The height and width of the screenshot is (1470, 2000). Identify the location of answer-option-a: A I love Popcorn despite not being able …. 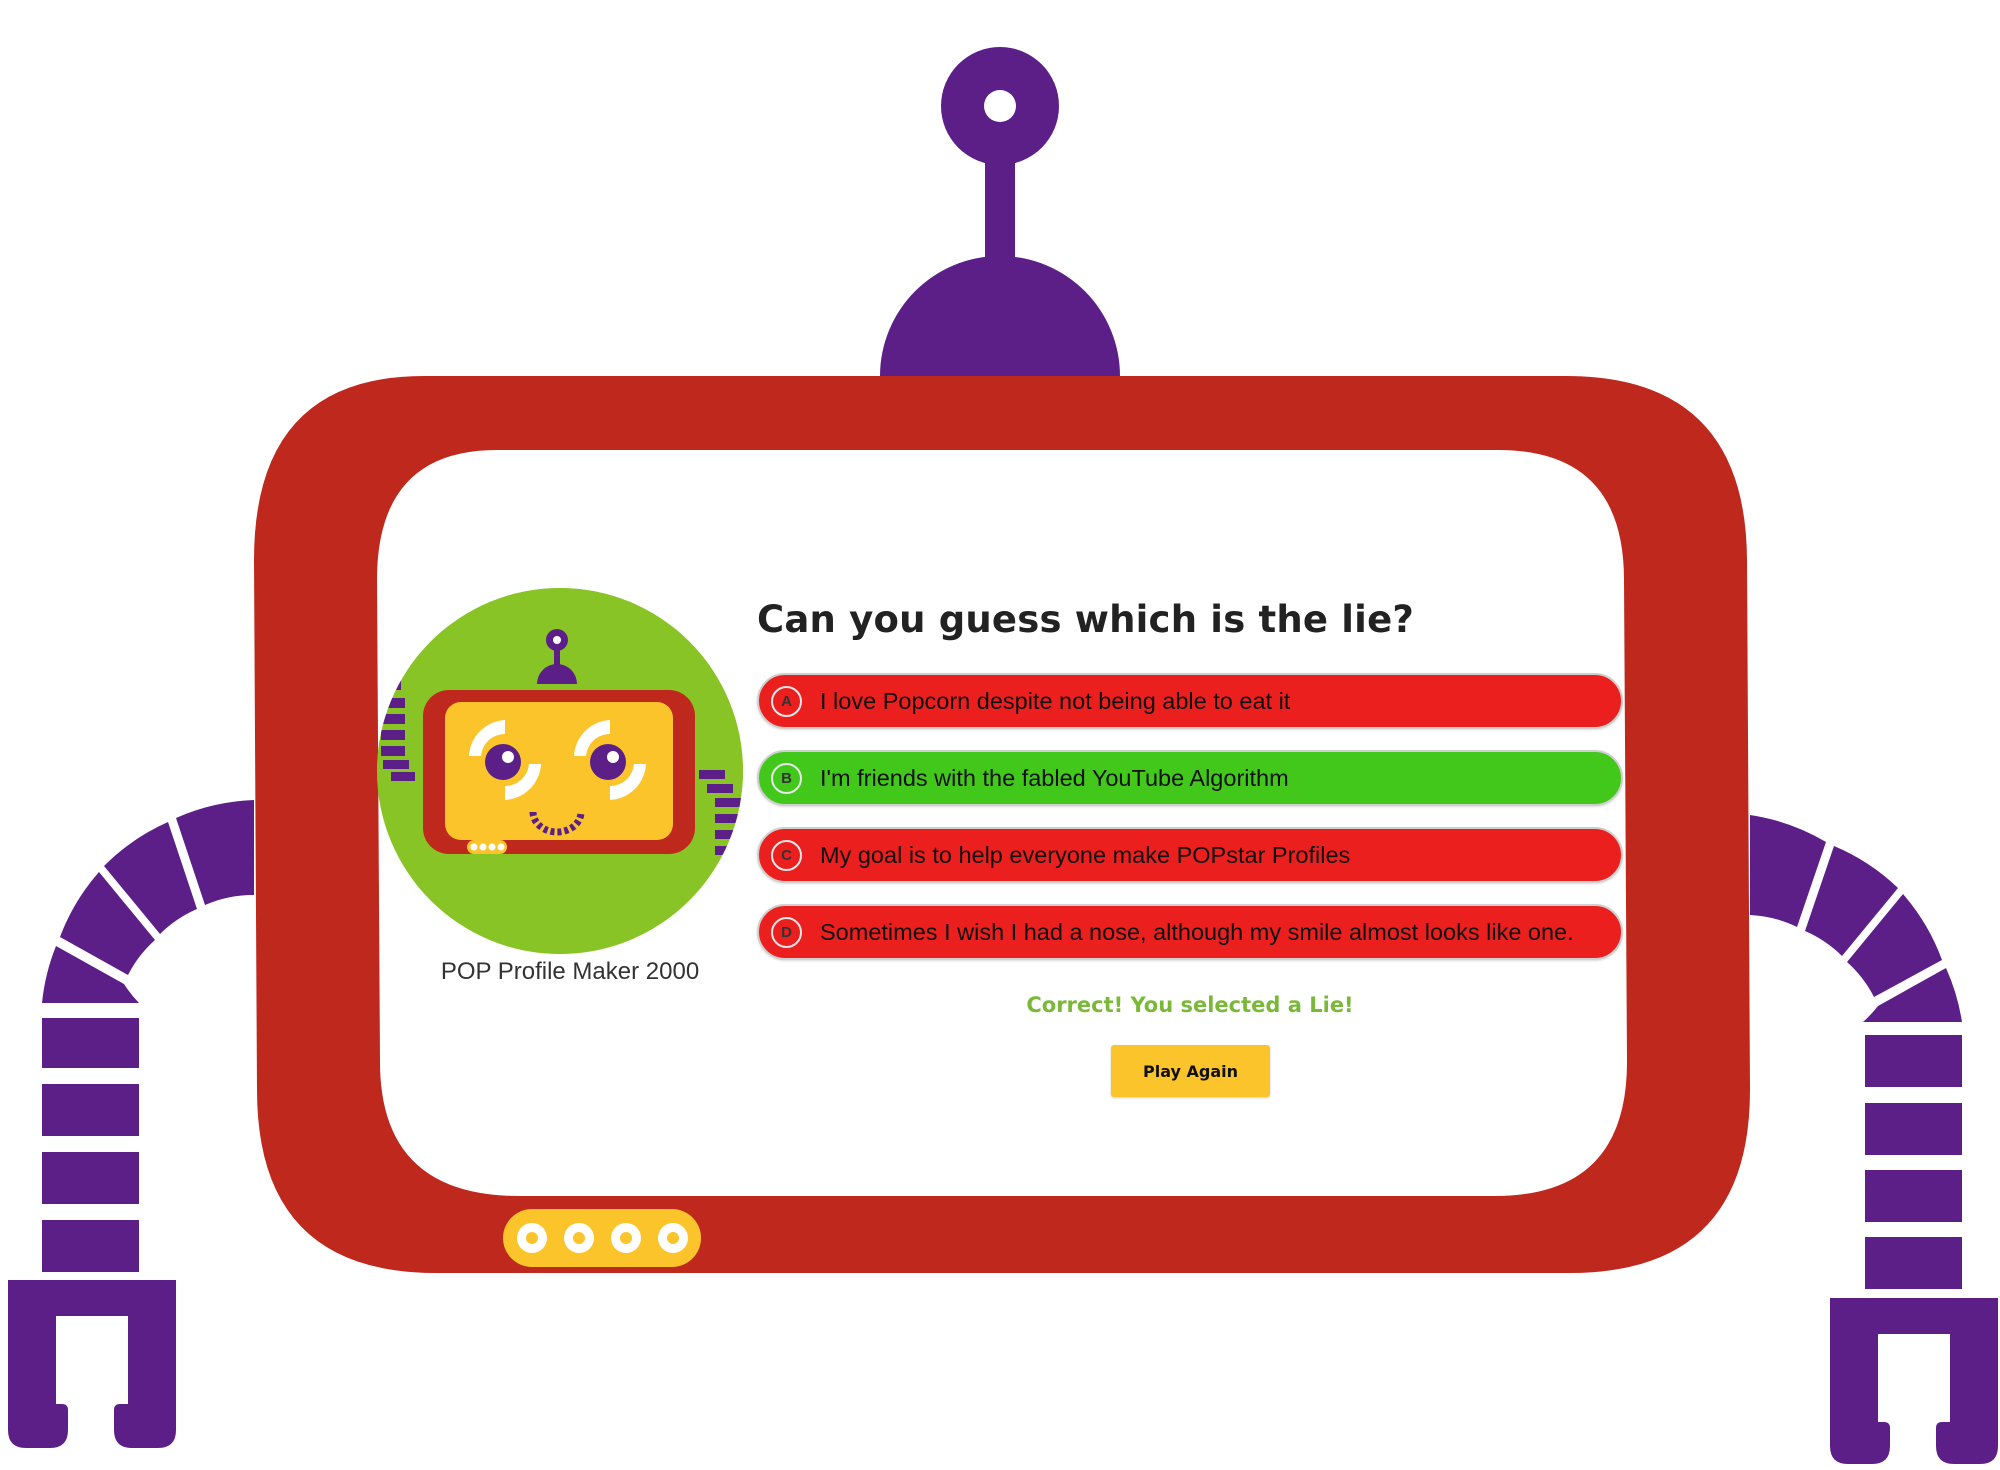
(1190, 701).